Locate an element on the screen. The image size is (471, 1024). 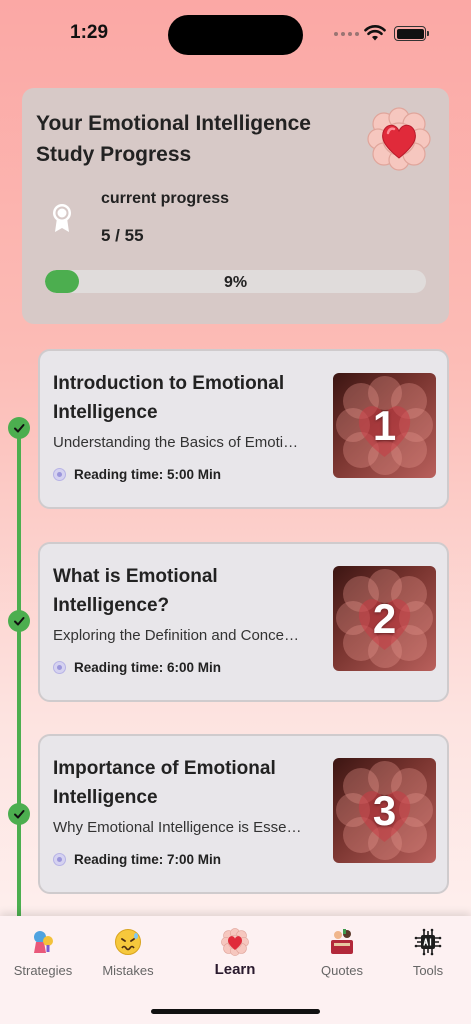
lesson-thumbnail: 2 is located at coordinates (384, 618).